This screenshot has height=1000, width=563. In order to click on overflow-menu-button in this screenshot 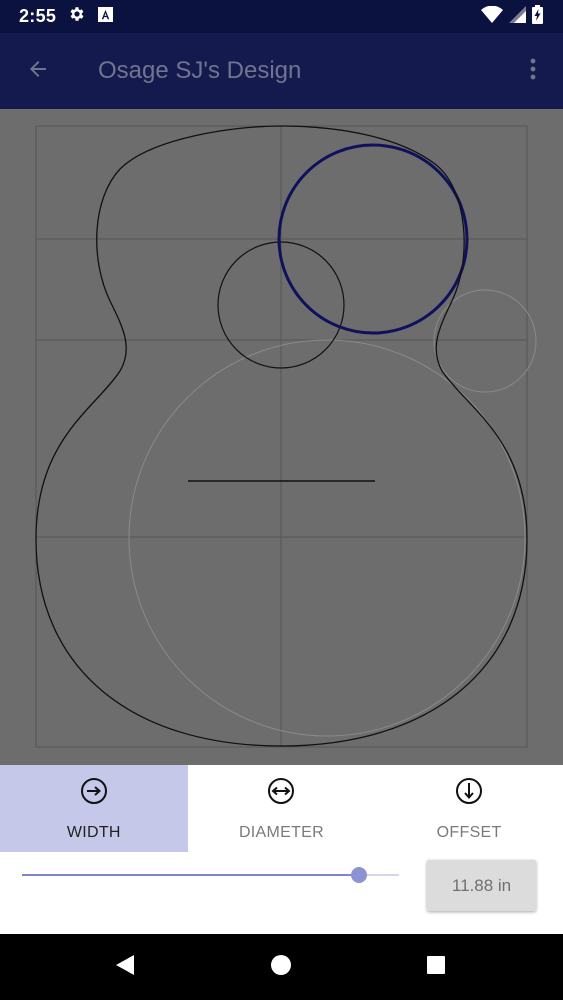, I will do `click(533, 71)`.